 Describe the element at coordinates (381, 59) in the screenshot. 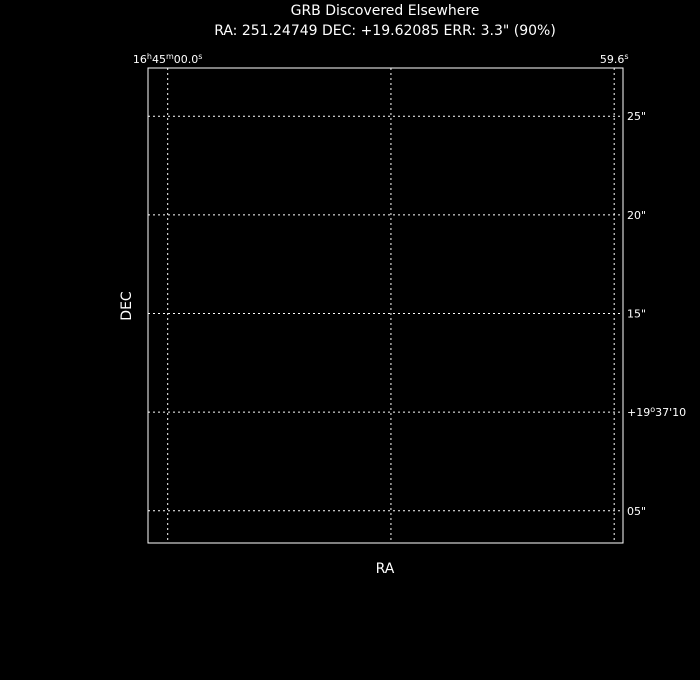

I see `x-tick-labels: 16h45m00.0s59.6s59.2s44m58.8s` at that location.